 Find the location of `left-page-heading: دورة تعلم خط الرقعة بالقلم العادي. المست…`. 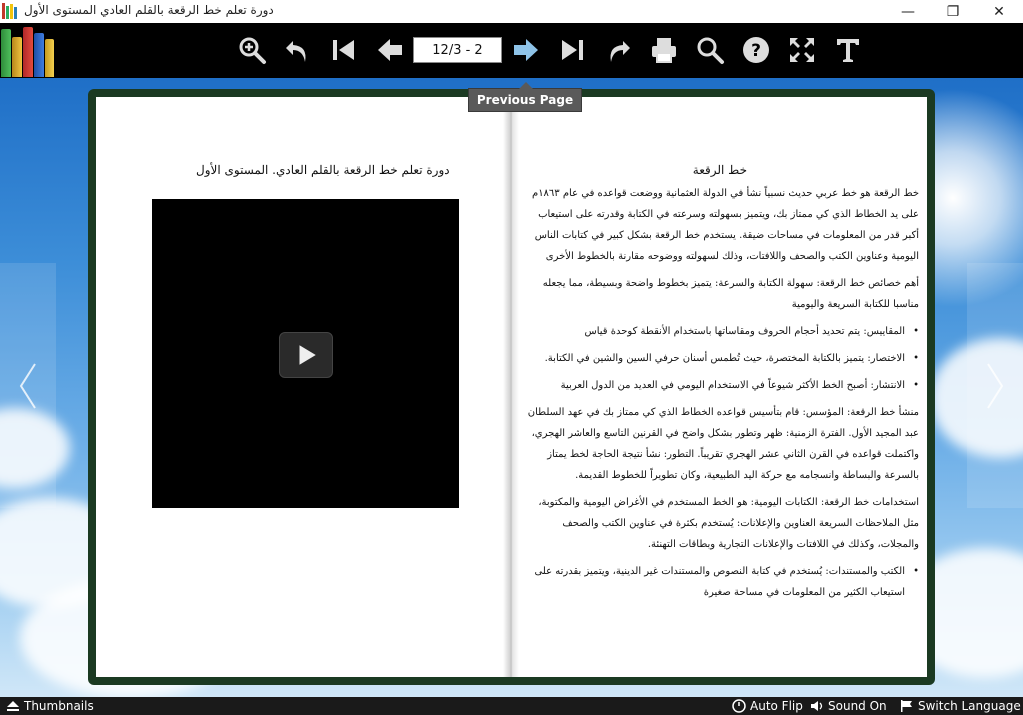

left-page-heading: دورة تعلم خط الرقعة بالقلم العادي. المست… is located at coordinates (323, 170).